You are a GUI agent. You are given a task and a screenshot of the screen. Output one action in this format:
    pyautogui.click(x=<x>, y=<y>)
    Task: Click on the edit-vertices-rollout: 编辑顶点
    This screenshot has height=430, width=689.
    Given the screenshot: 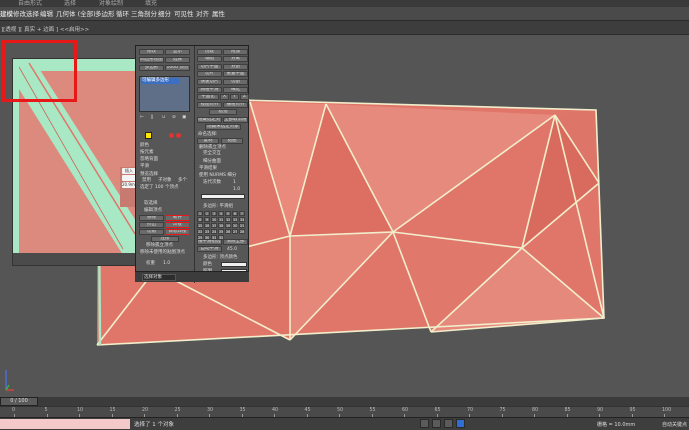 What is the action you would take?
    pyautogui.click(x=153, y=210)
    